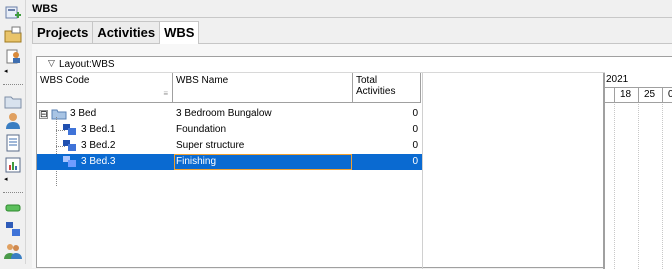 The image size is (672, 269). I want to click on tab-strip: Projects Activities WBS, so click(116, 32).